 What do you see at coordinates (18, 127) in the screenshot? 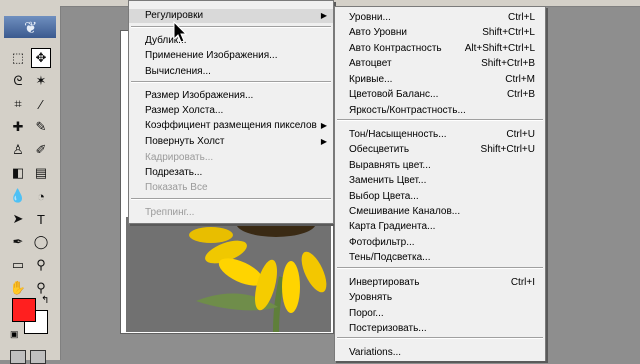
I see `healing-brush-icon: ✚` at bounding box center [18, 127].